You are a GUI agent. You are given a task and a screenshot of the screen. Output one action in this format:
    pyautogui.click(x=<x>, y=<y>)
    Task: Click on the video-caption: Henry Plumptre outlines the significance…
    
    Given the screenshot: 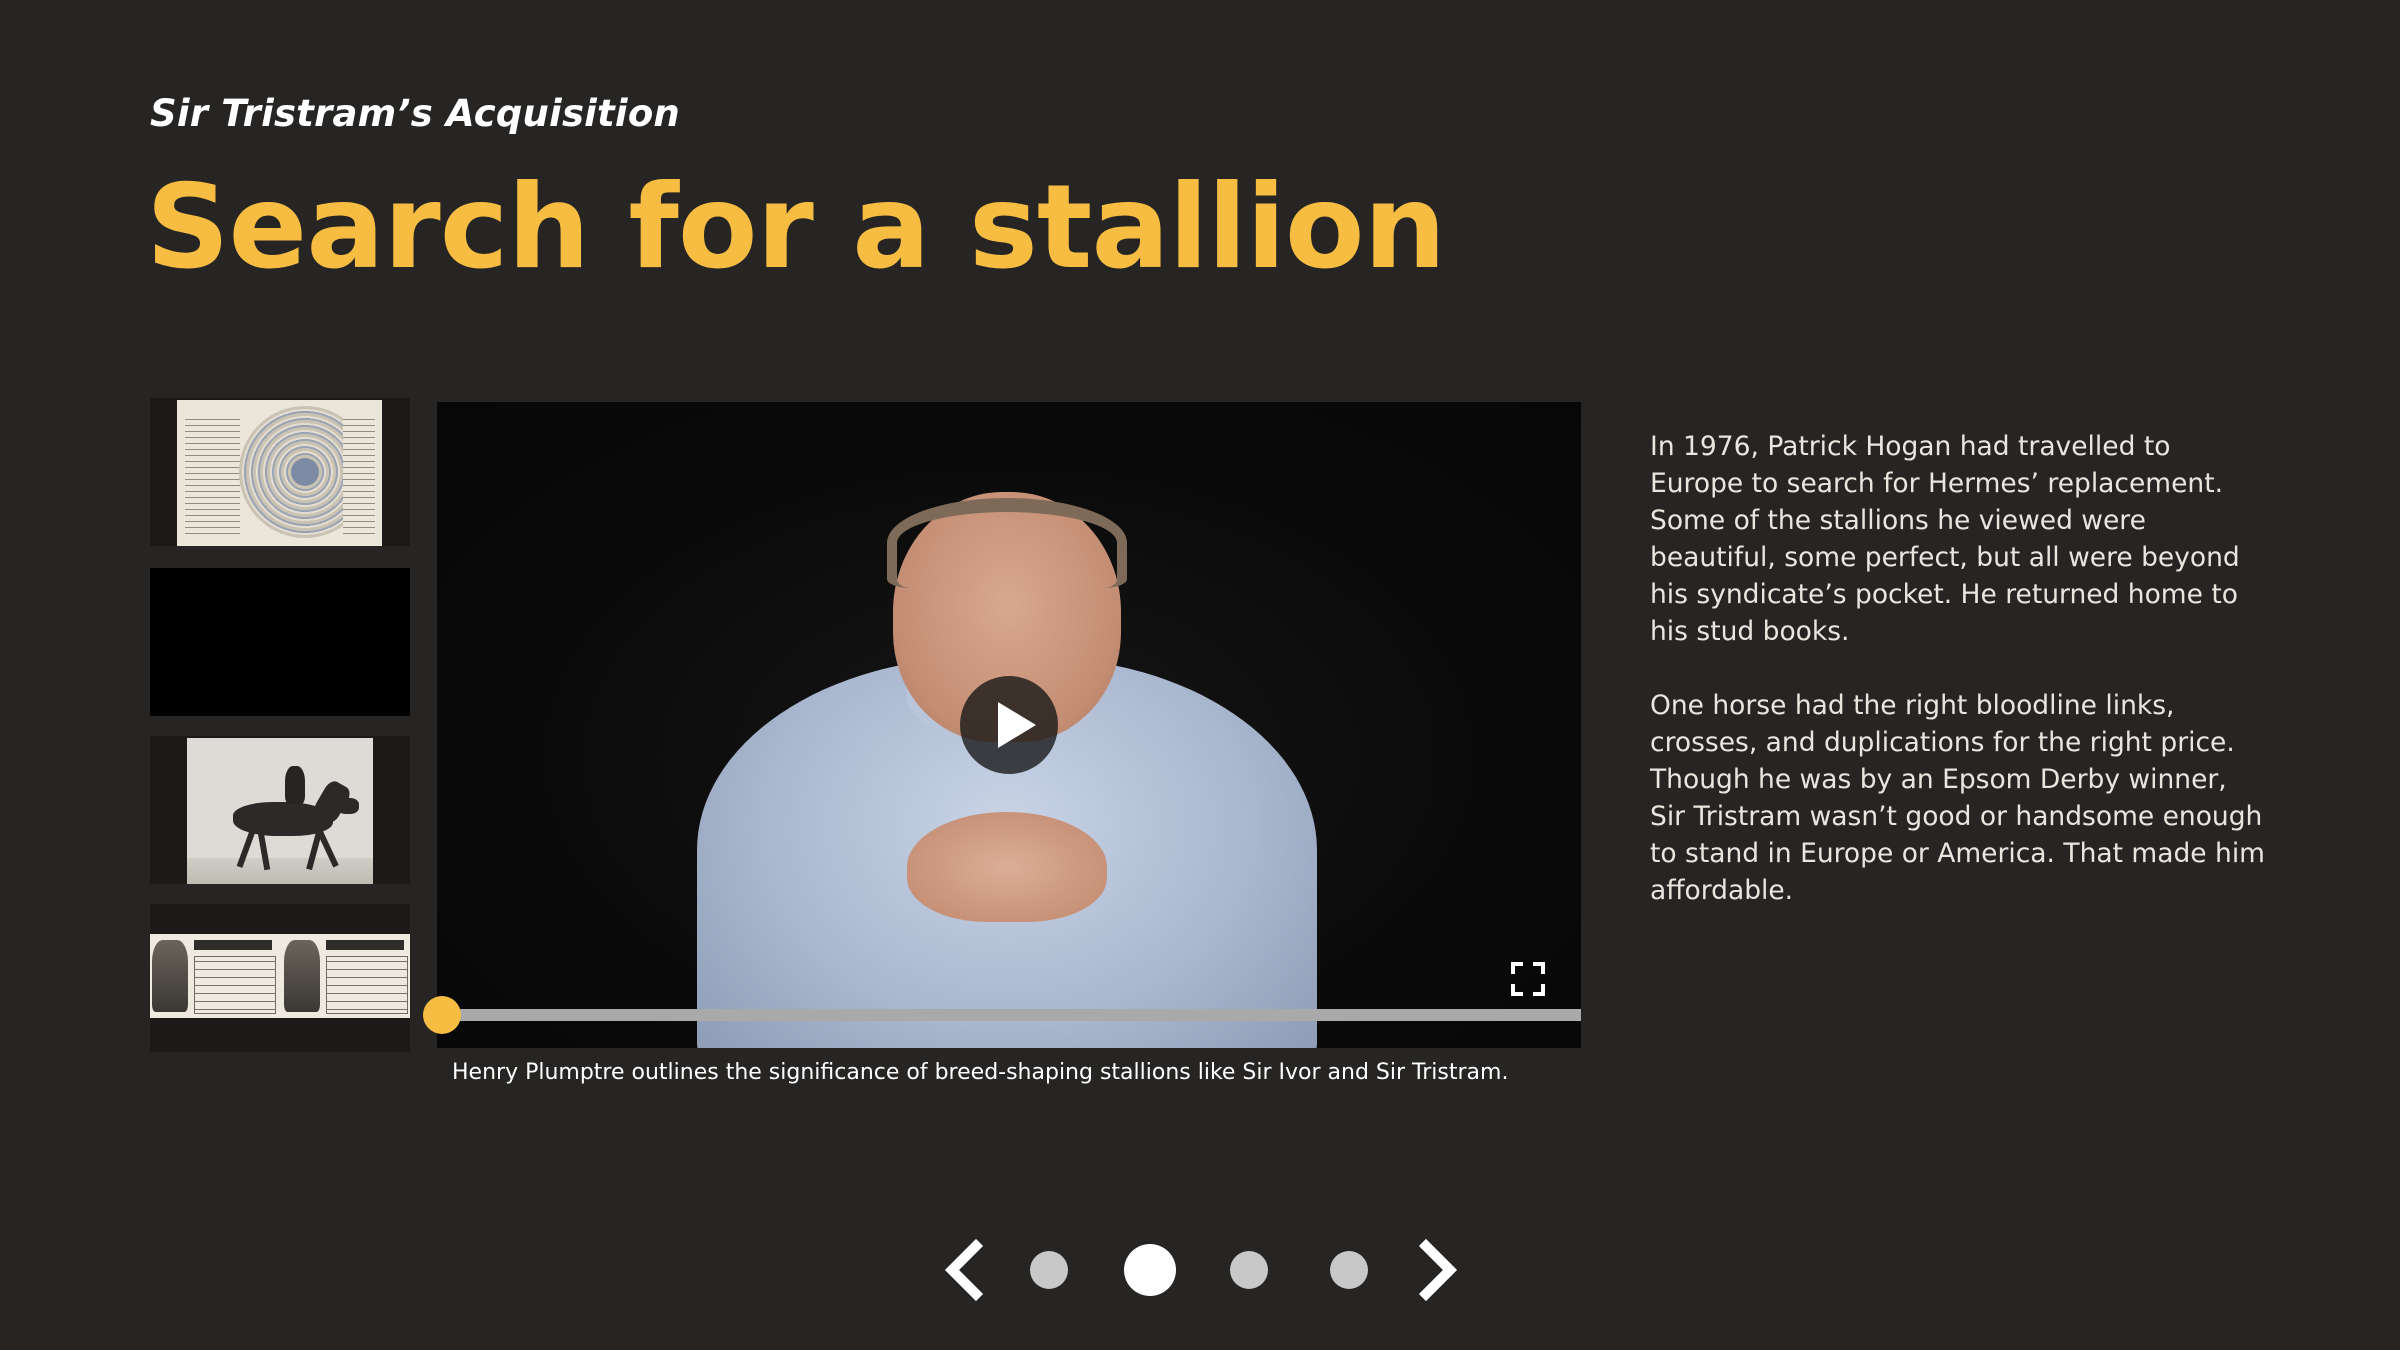 What is the action you would take?
    pyautogui.click(x=980, y=1072)
    